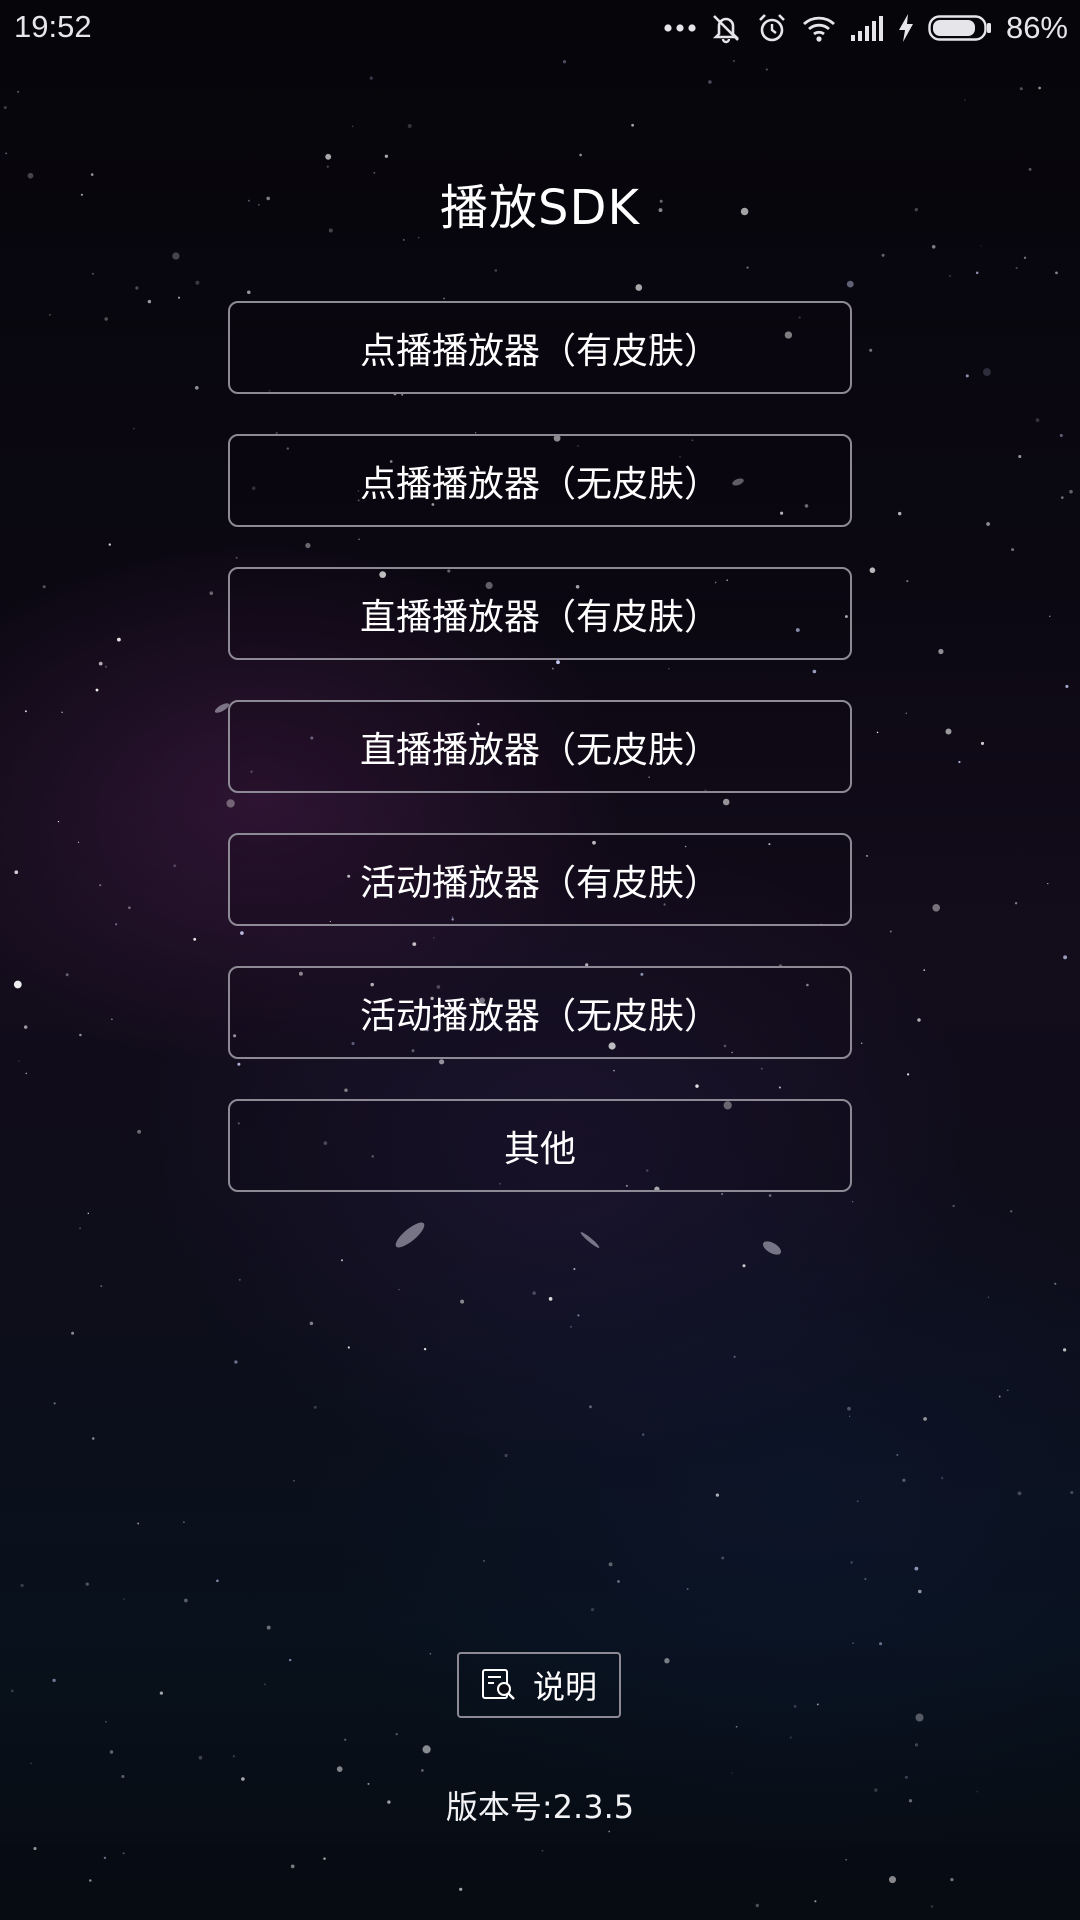 The width and height of the screenshot is (1080, 1920). What do you see at coordinates (1036, 27) in the screenshot?
I see `battery-percentage: 86%` at bounding box center [1036, 27].